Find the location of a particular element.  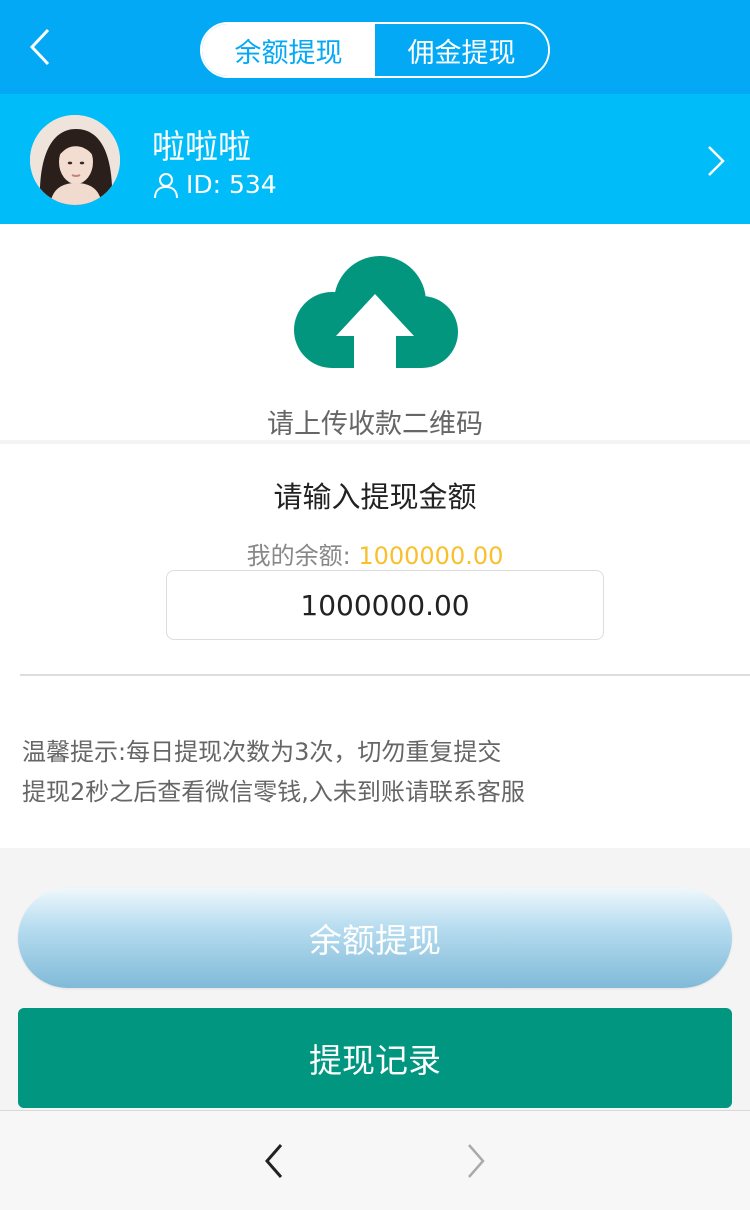

user-id: ID: 534 is located at coordinates (231, 184).